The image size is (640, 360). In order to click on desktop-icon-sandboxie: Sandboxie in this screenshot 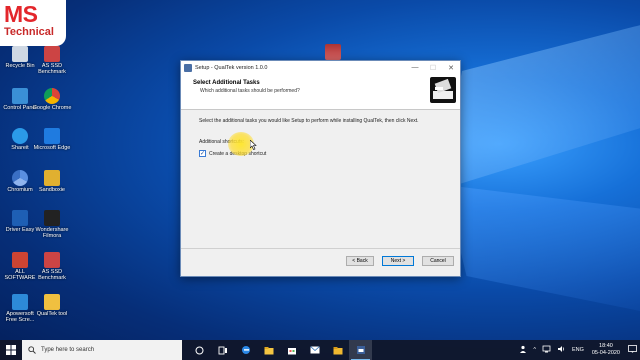, I will do `click(52, 181)`.